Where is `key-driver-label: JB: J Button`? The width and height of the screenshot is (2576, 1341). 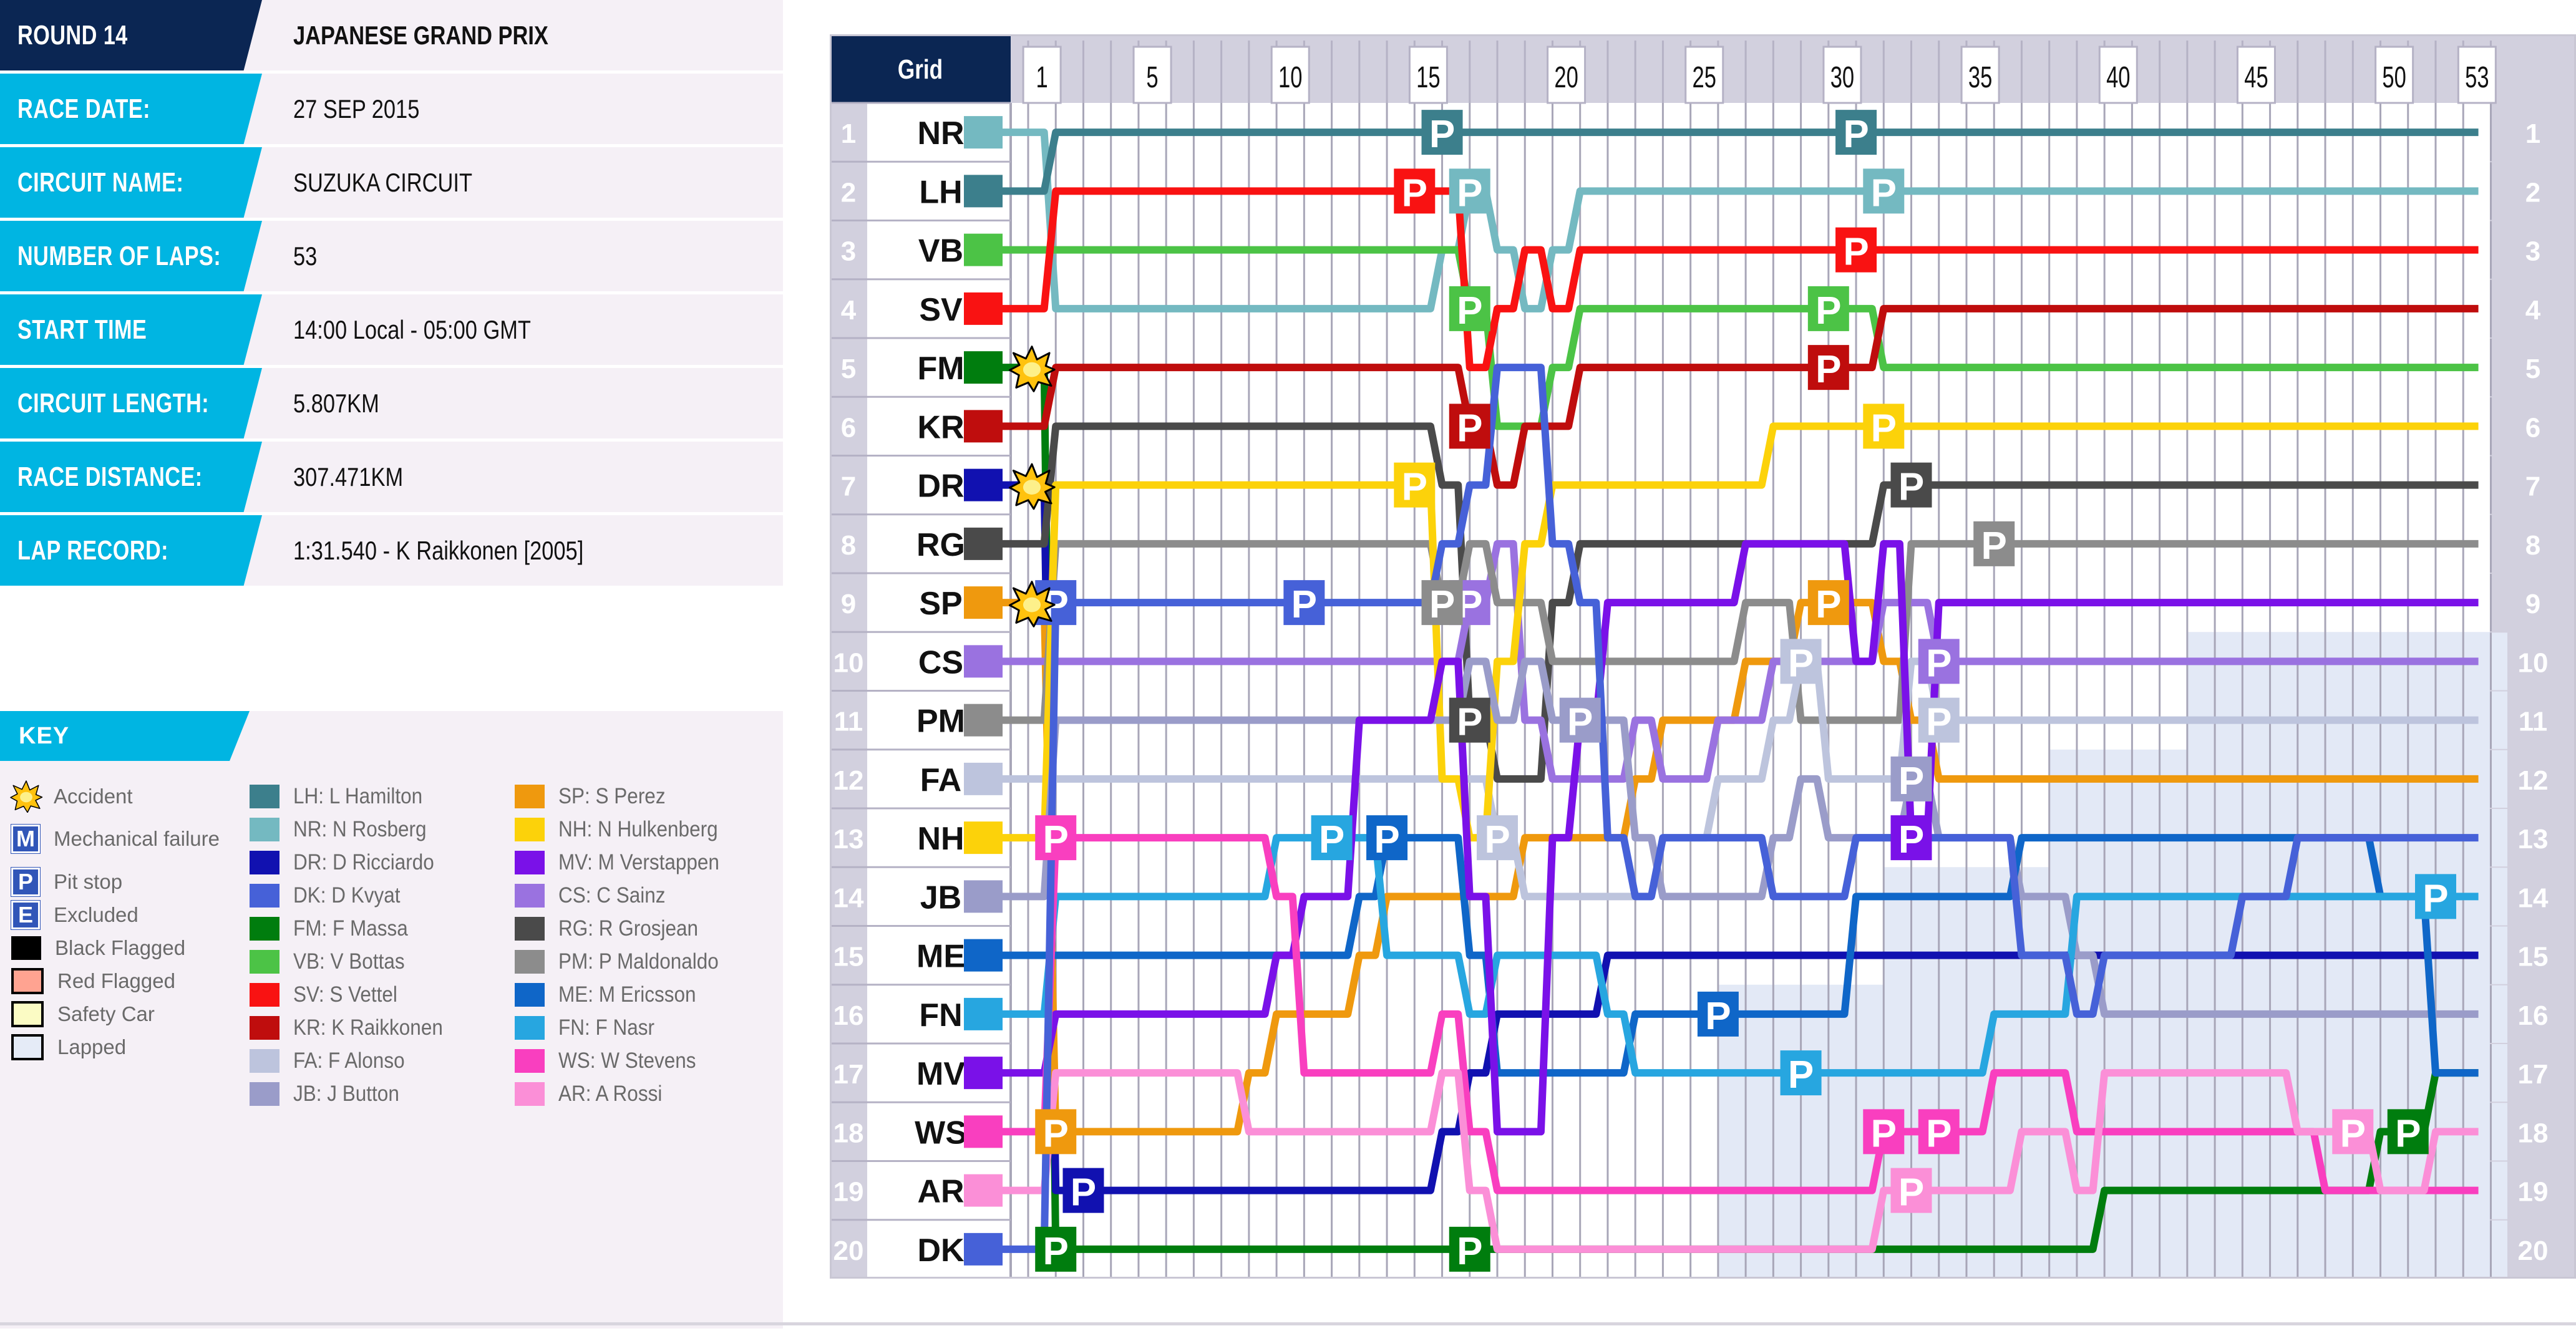
key-driver-label: JB: J Button is located at coordinates (346, 1093).